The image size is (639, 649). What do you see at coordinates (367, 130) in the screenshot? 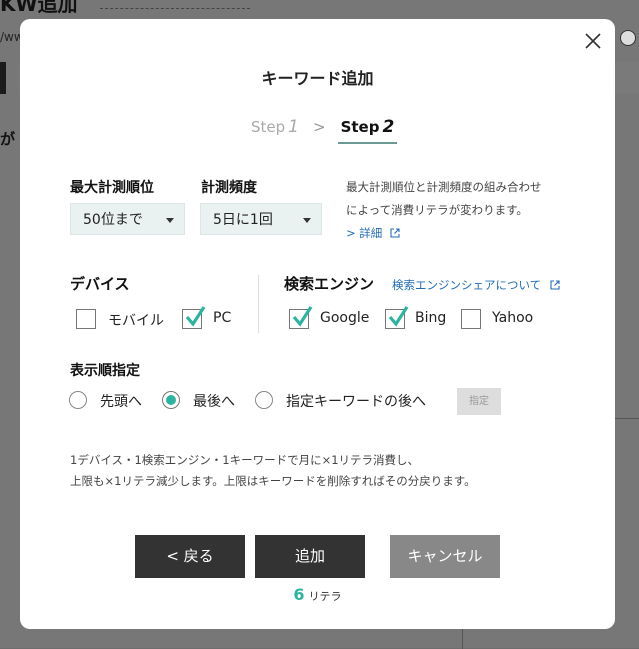
I see `step-2-current: Step 2` at bounding box center [367, 130].